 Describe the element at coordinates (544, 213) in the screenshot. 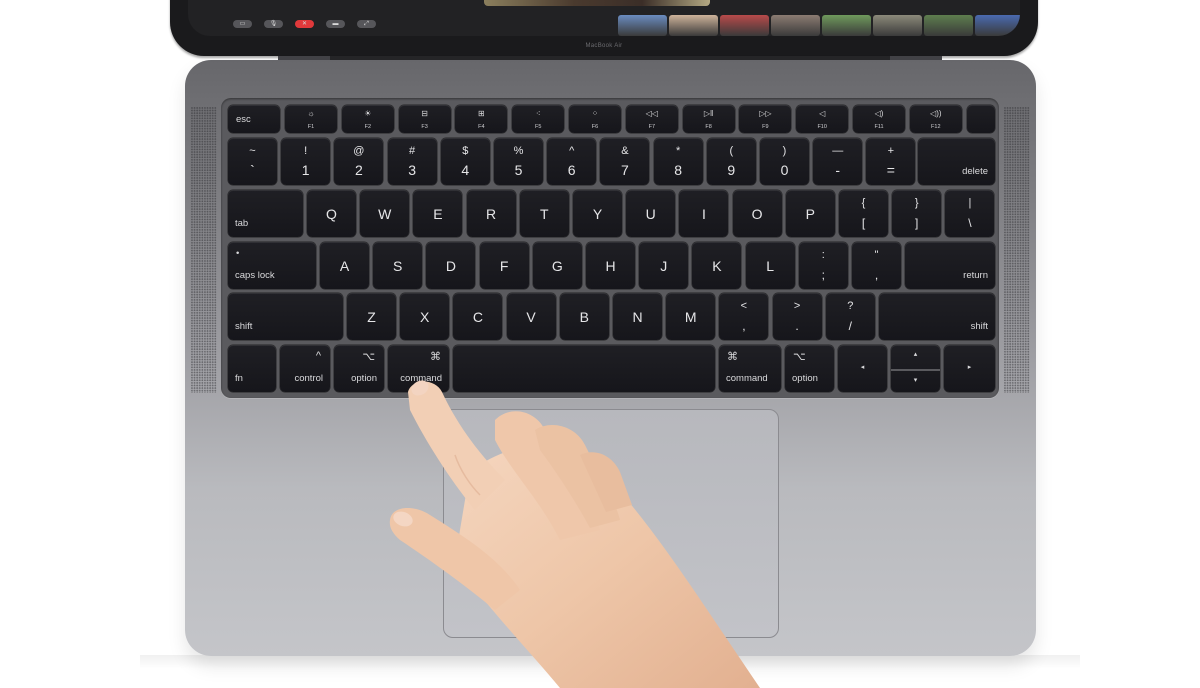

I see `key-t: T` at that location.